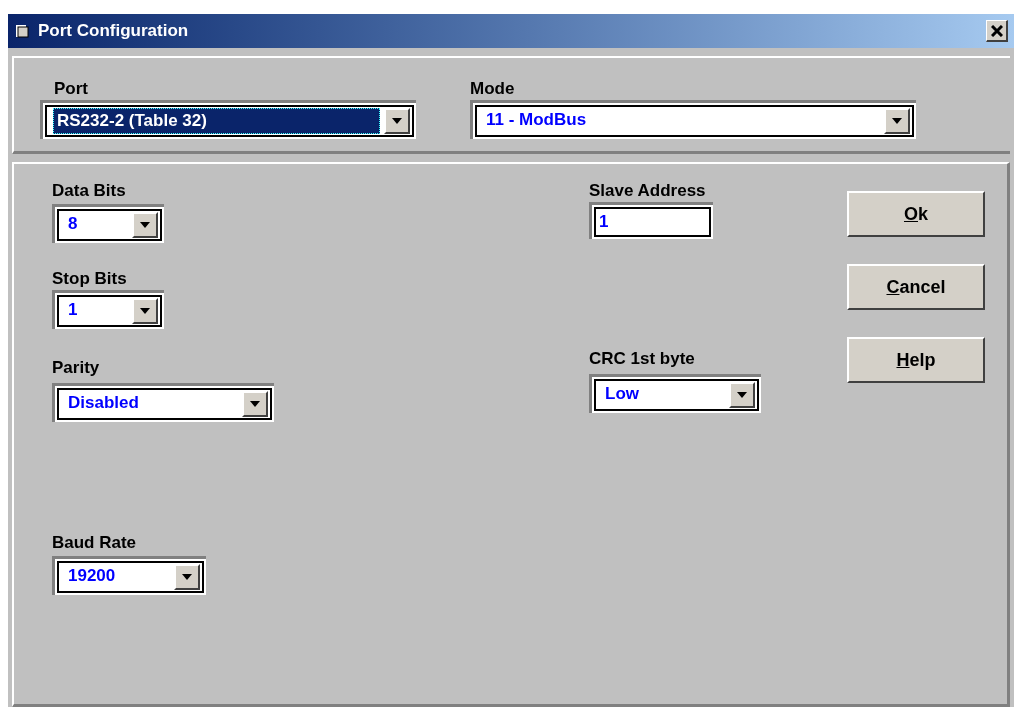 The width and height of the screenshot is (1014, 707). What do you see at coordinates (22, 31) in the screenshot?
I see `window-icon` at bounding box center [22, 31].